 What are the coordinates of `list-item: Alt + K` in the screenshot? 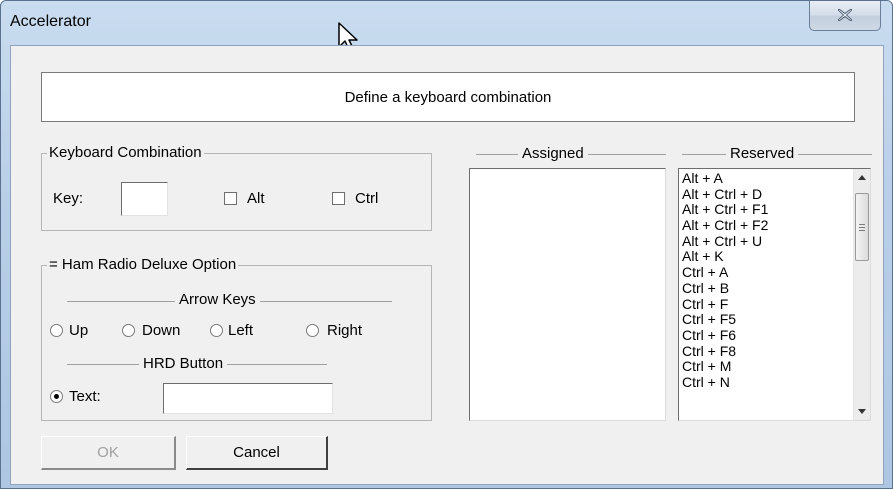 It's located at (725, 257).